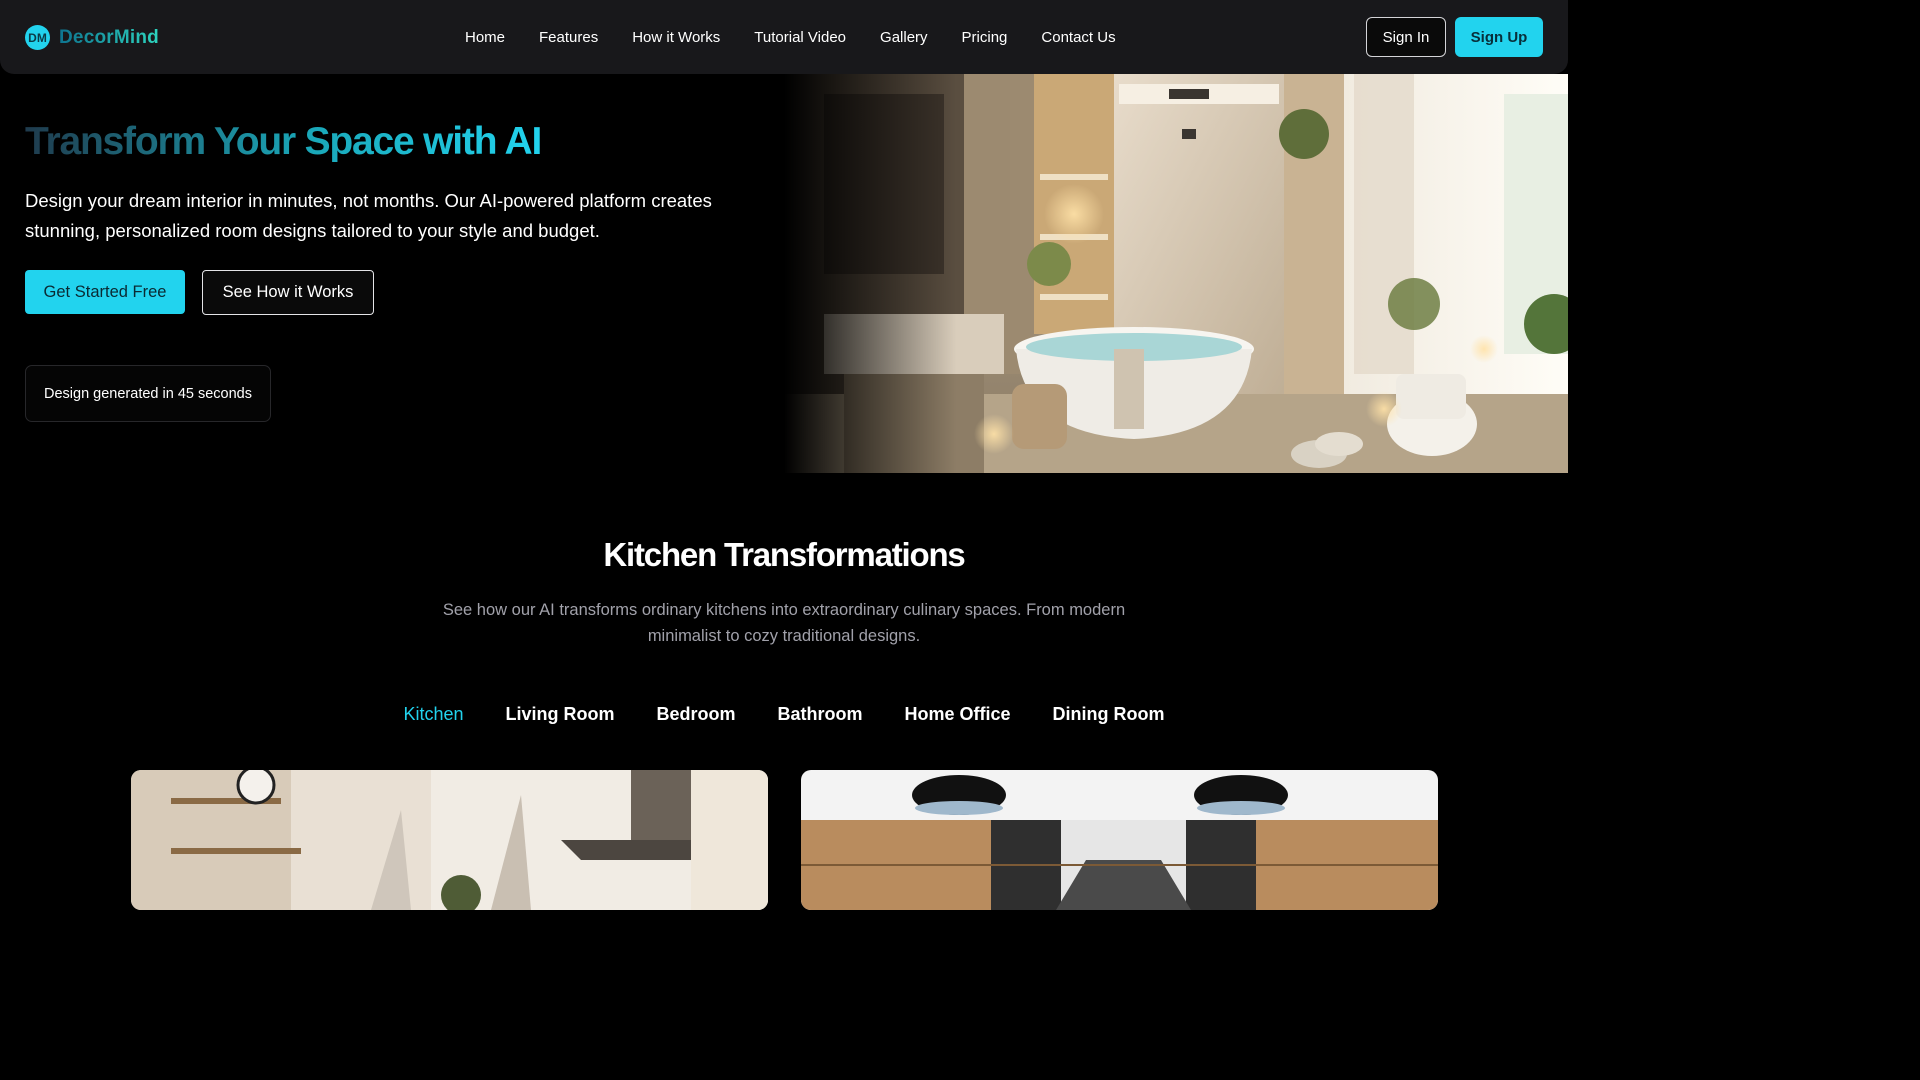  What do you see at coordinates (283, 141) in the screenshot?
I see `hero-title: Transform Your Space with AI` at bounding box center [283, 141].